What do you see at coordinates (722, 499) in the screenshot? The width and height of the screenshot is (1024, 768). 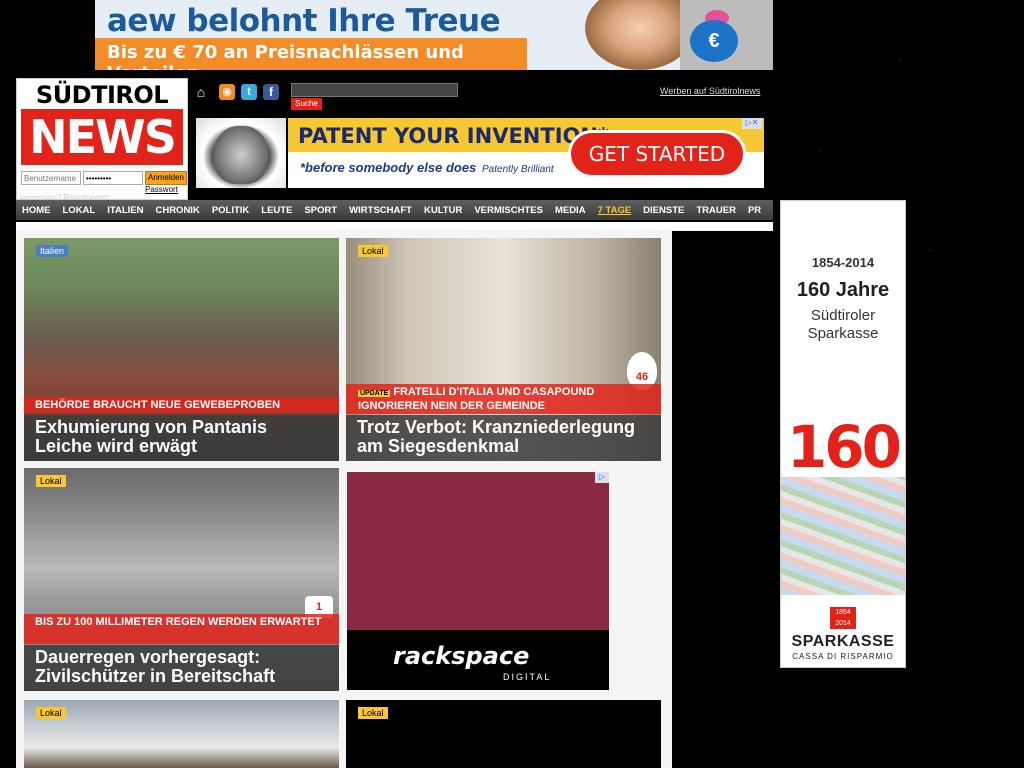 I see `sidebar-empty` at bounding box center [722, 499].